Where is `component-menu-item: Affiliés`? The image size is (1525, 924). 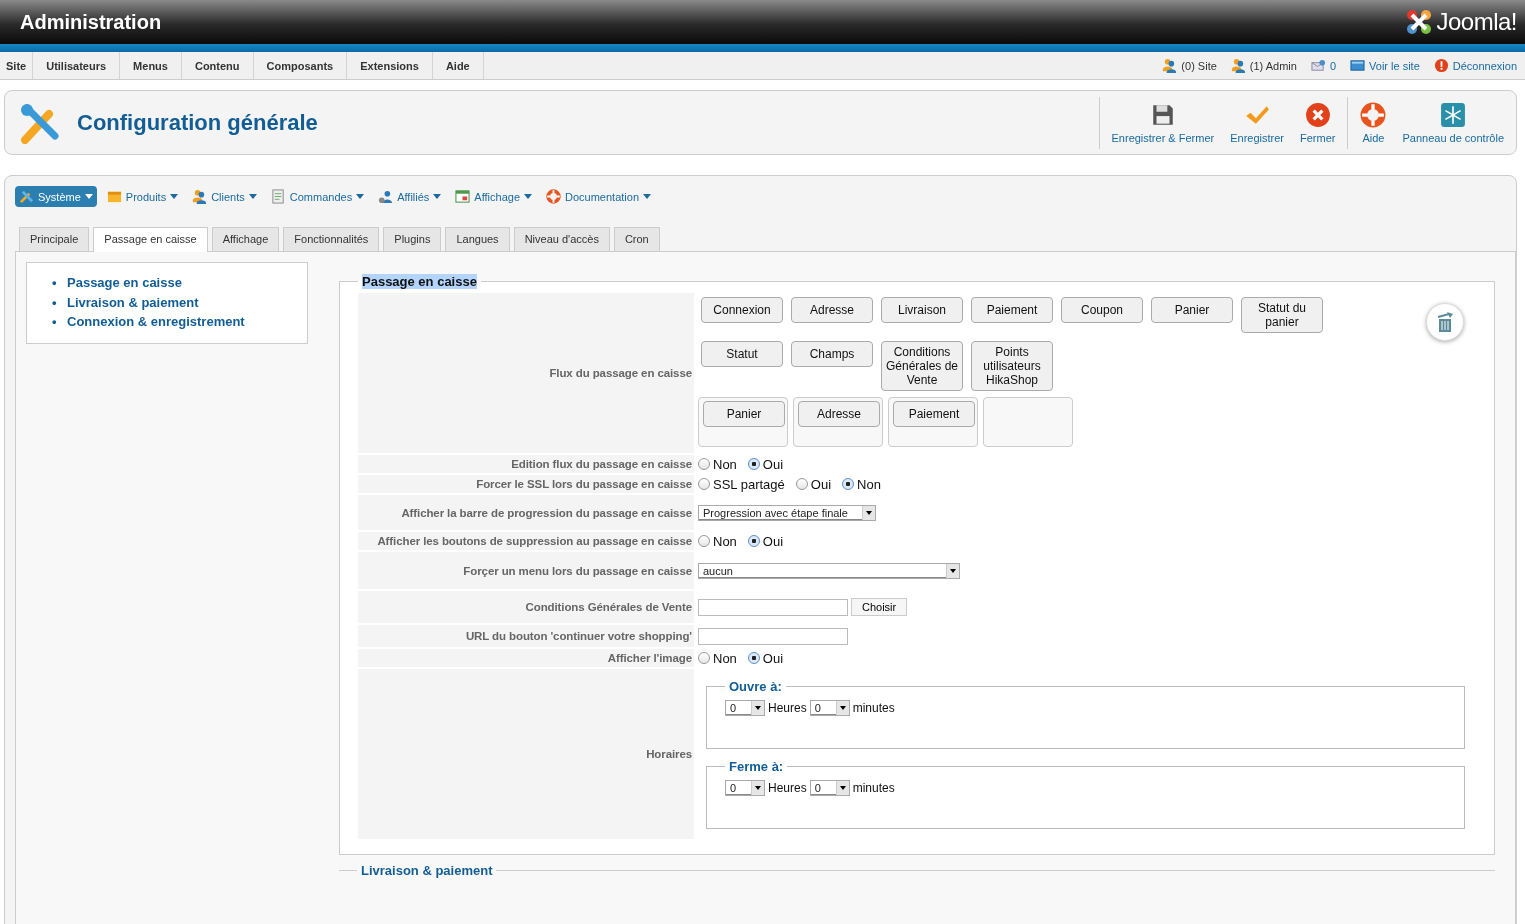
component-menu-item: Affiliés is located at coordinates (410, 196).